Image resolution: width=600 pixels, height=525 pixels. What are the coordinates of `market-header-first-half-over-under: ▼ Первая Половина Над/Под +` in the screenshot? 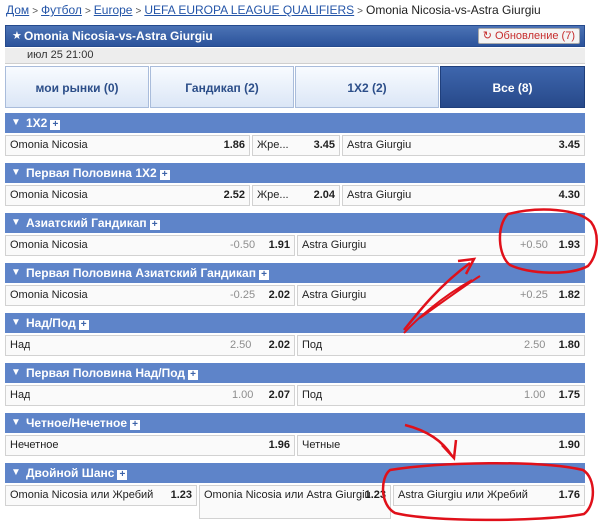 It's located at (295, 373).